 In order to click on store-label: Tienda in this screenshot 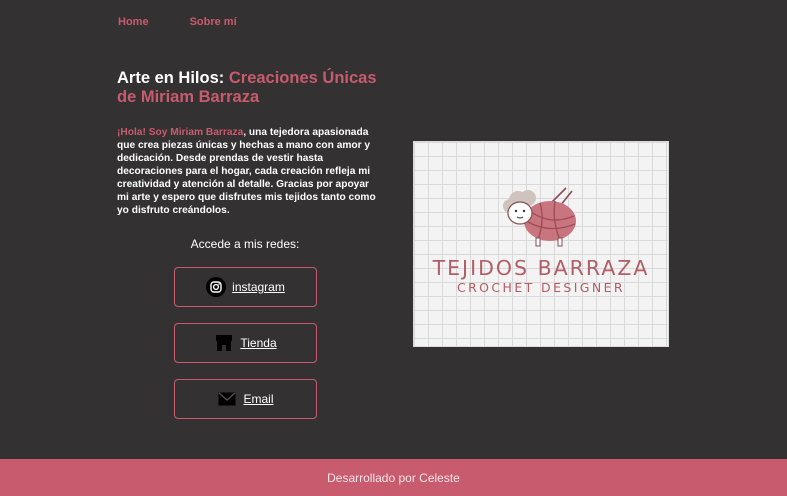, I will do `click(258, 343)`.